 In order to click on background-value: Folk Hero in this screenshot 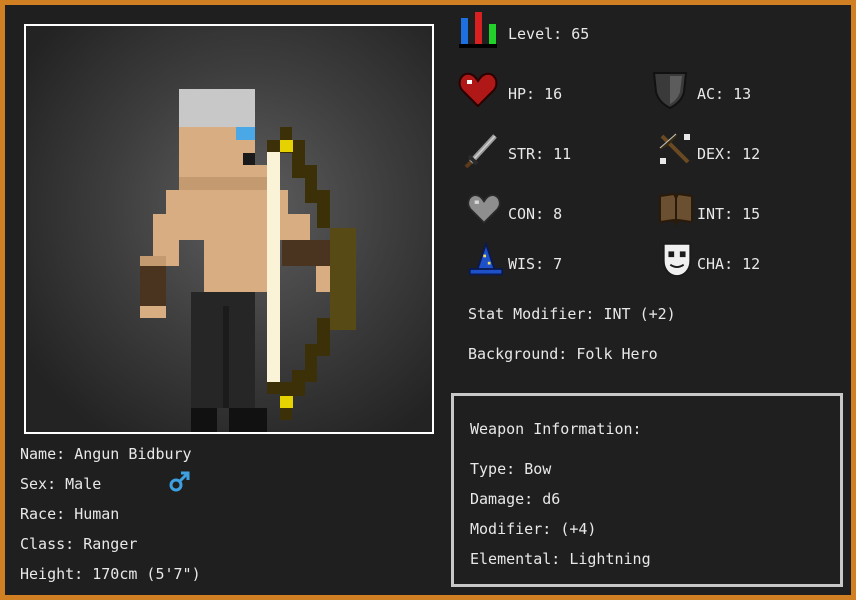, I will do `click(617, 354)`.